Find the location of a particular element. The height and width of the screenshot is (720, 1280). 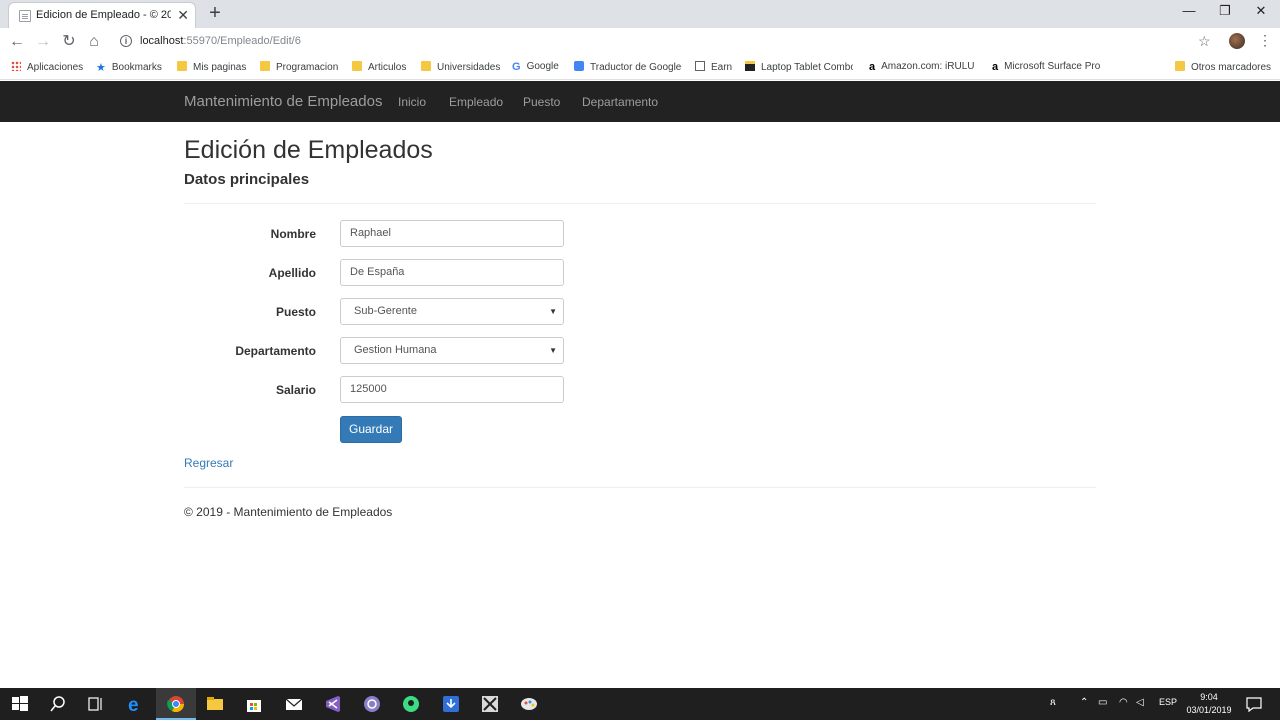

document-icon is located at coordinates (700, 66).